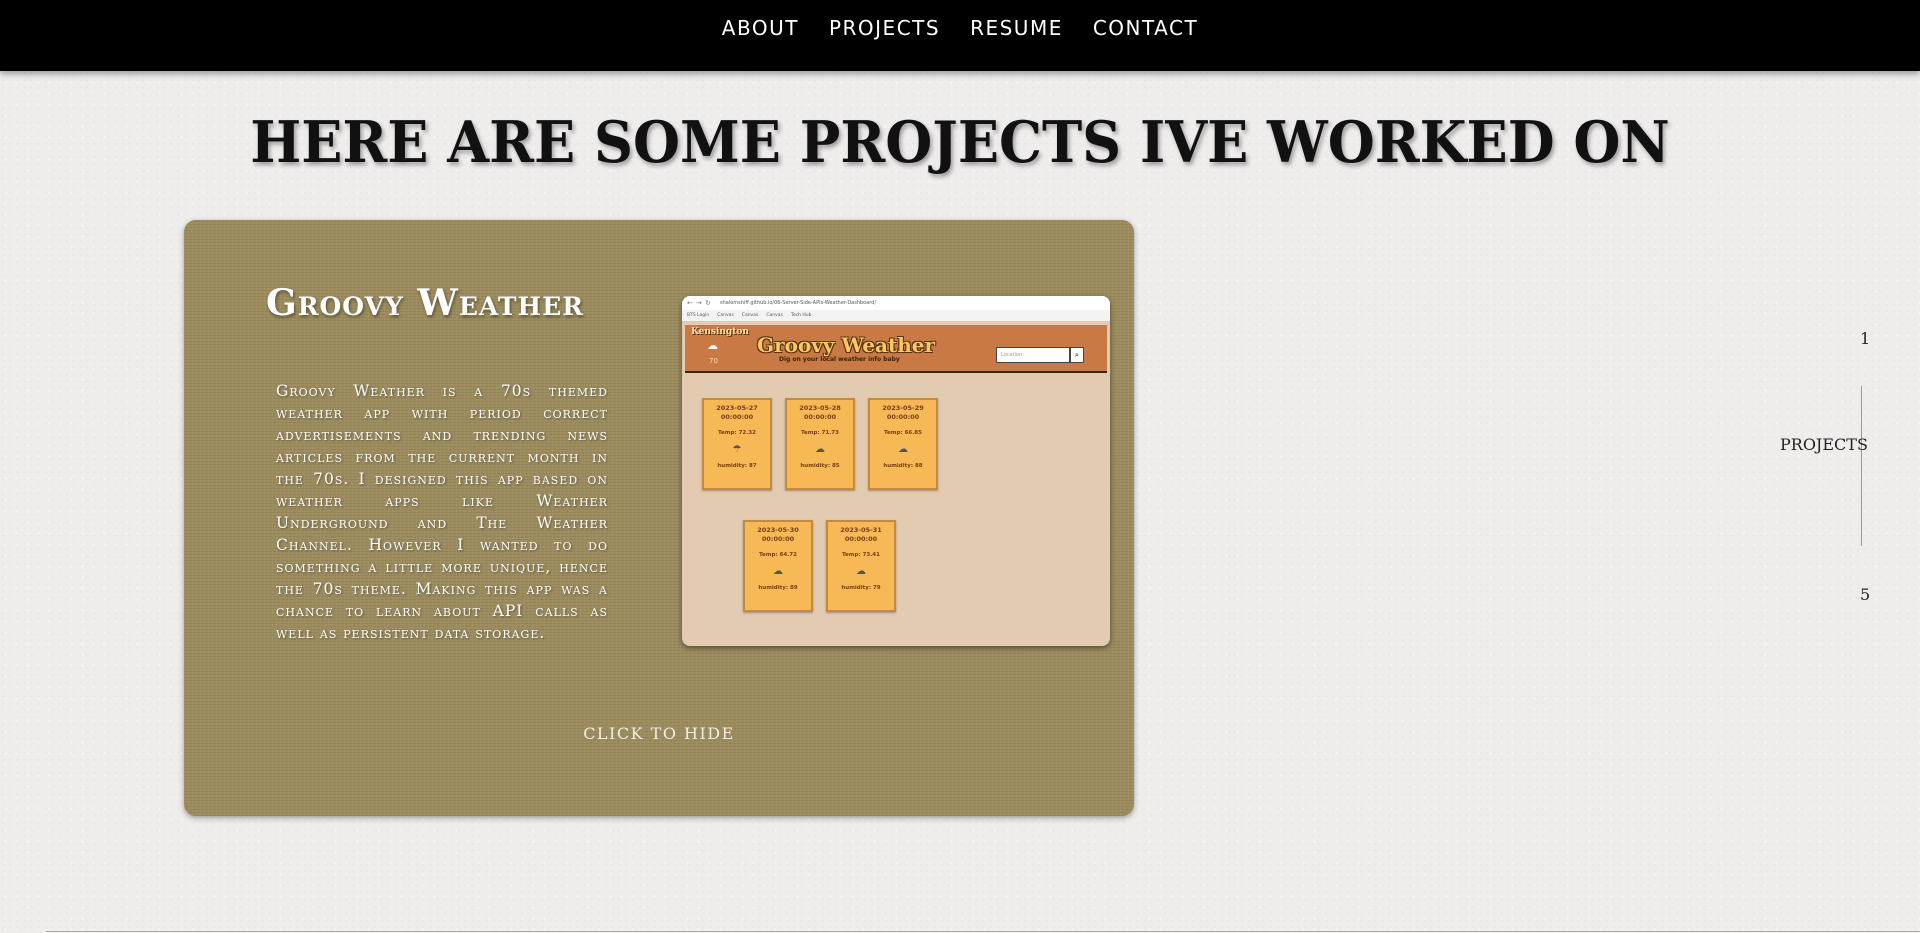  I want to click on current-temp: 70, so click(713, 361).